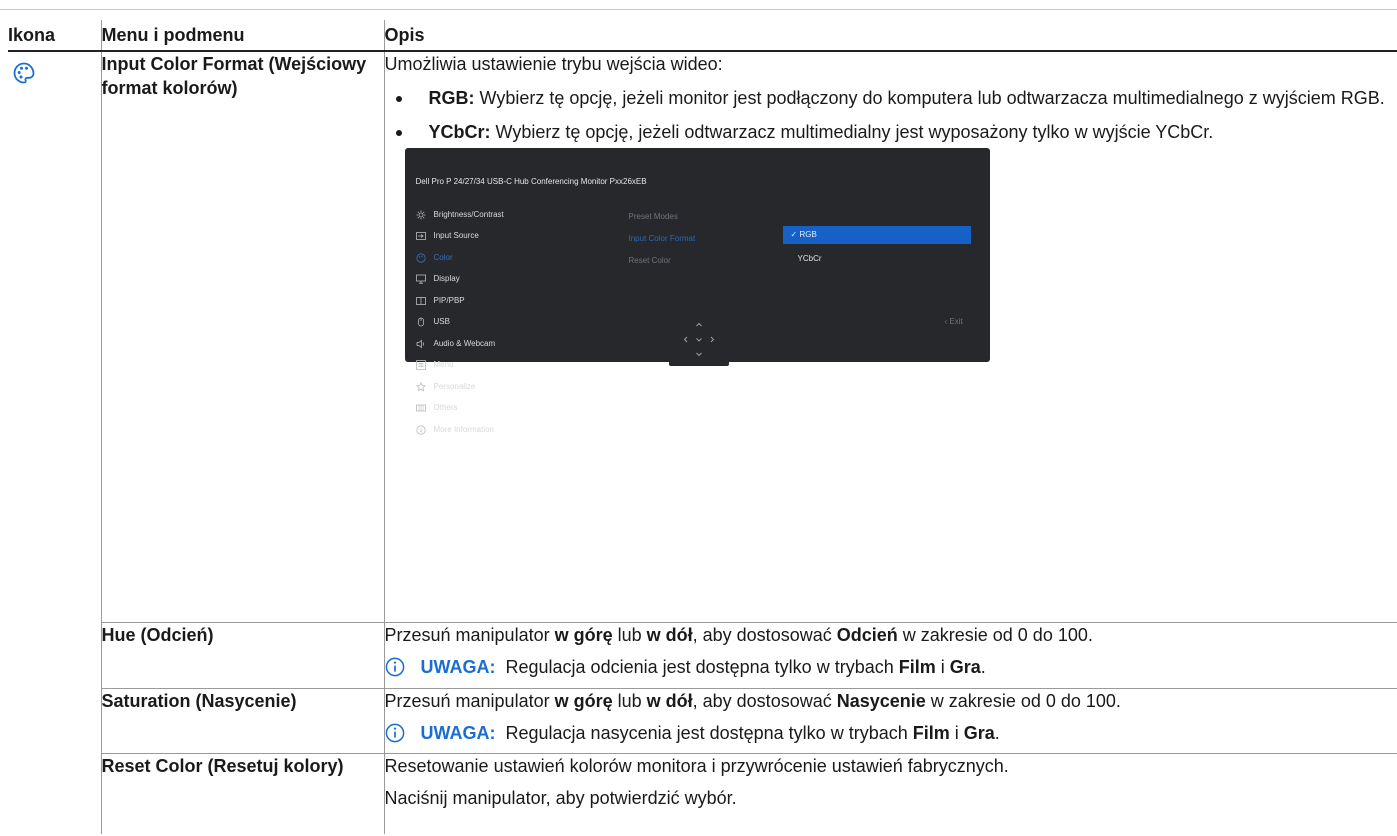 Image resolution: width=1397 pixels, height=836 pixels. I want to click on osd-menu-item: Personalize, so click(459, 387).